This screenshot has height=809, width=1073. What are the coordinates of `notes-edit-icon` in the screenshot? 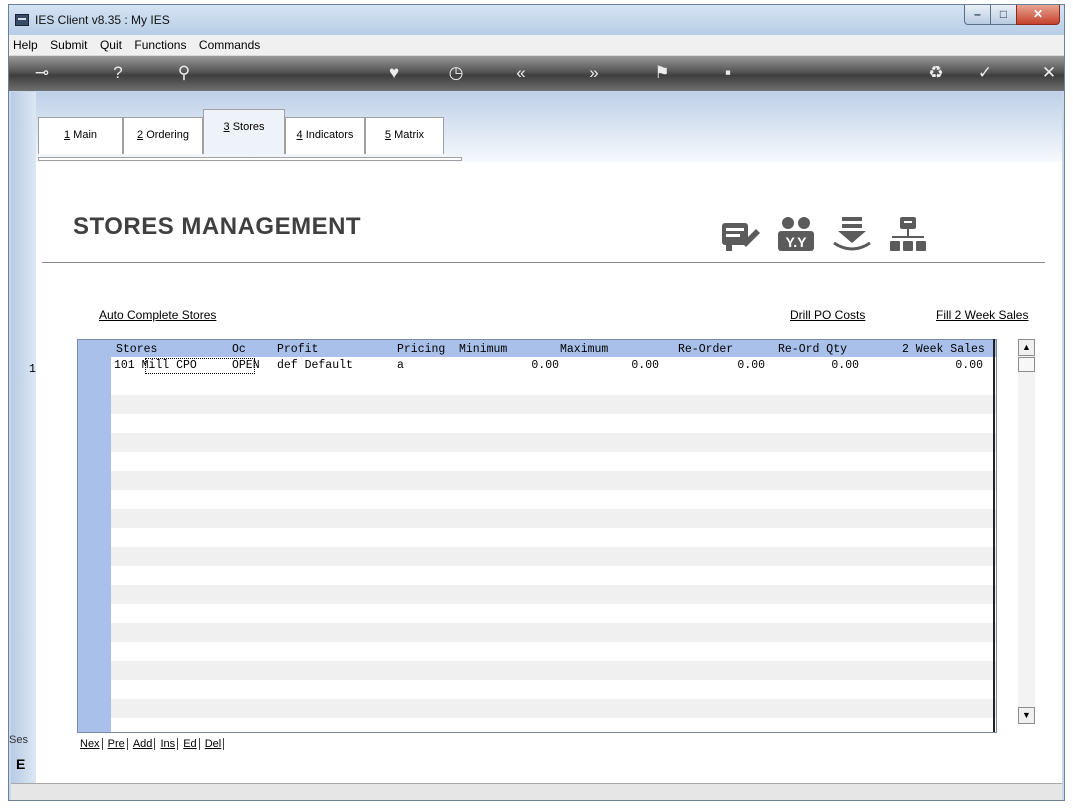 It's located at (740, 235).